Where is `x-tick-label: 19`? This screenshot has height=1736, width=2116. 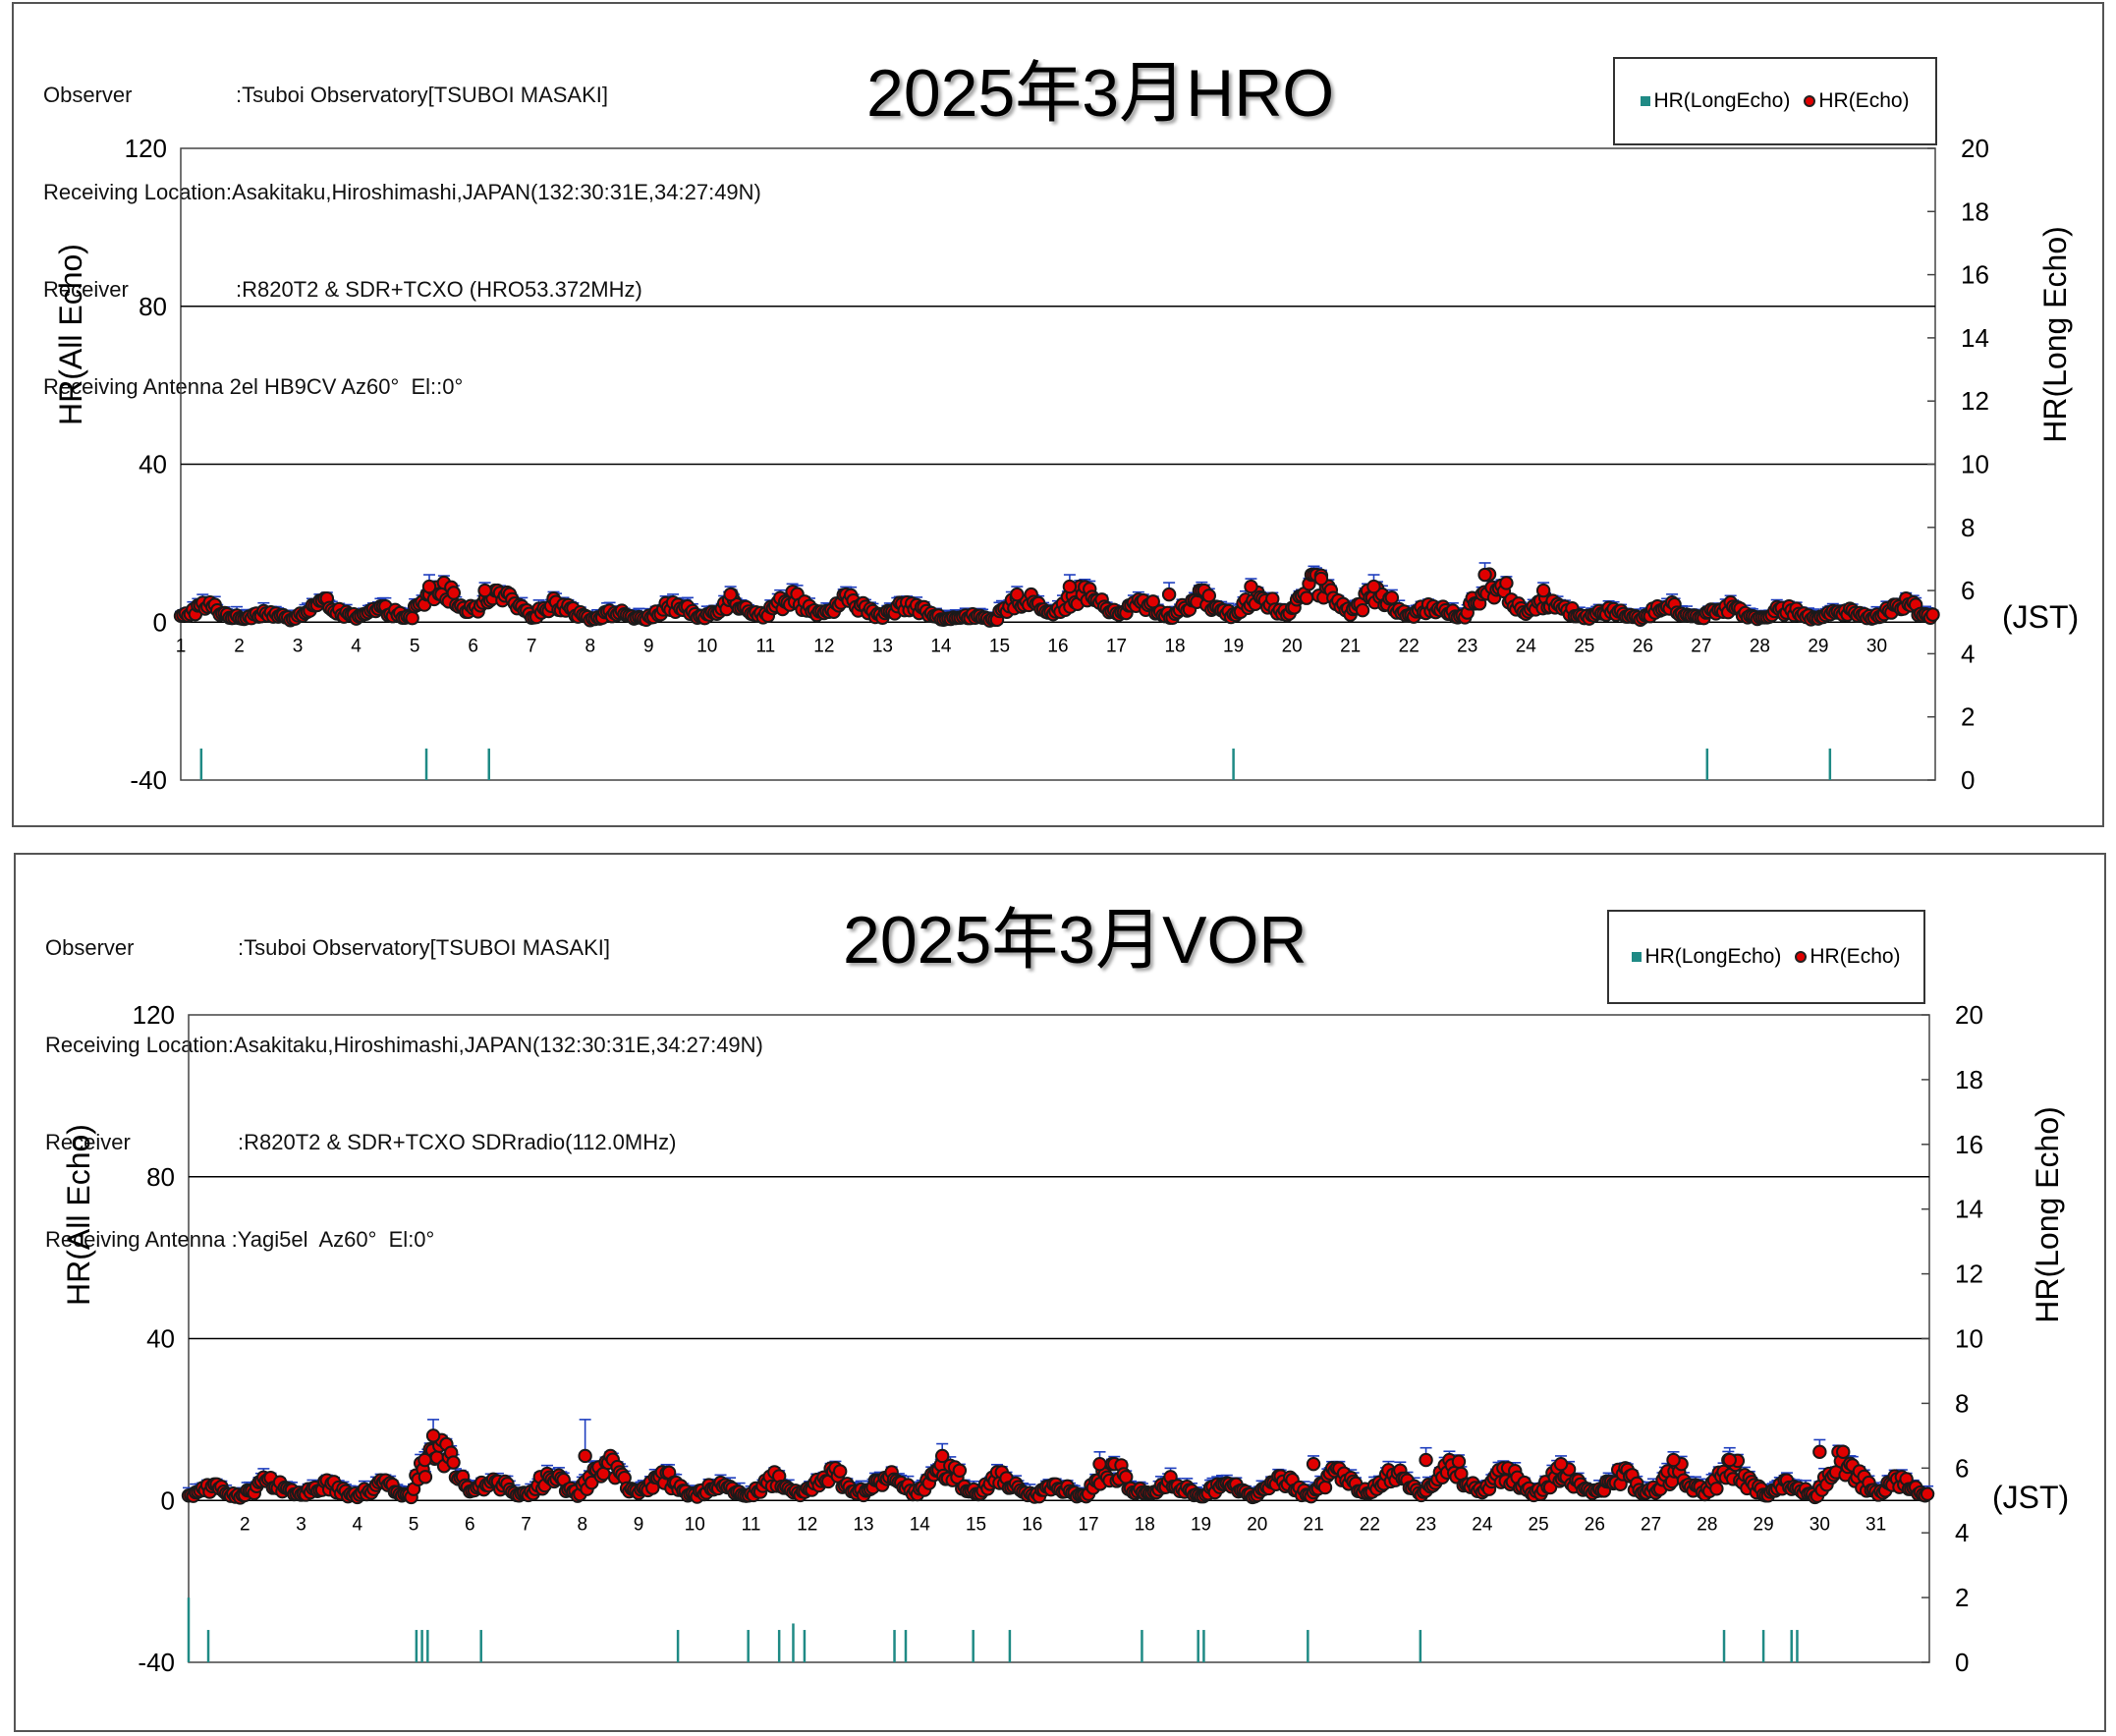 x-tick-label: 19 is located at coordinates (1201, 1524).